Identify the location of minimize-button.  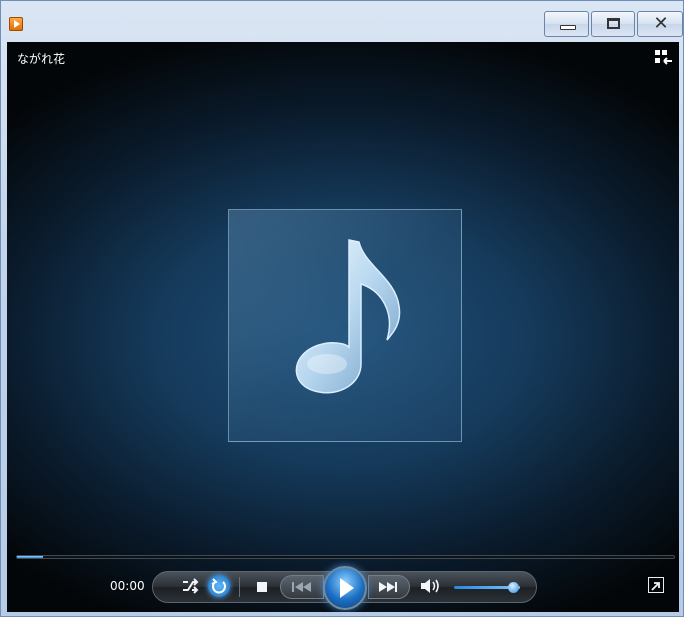
(566, 24).